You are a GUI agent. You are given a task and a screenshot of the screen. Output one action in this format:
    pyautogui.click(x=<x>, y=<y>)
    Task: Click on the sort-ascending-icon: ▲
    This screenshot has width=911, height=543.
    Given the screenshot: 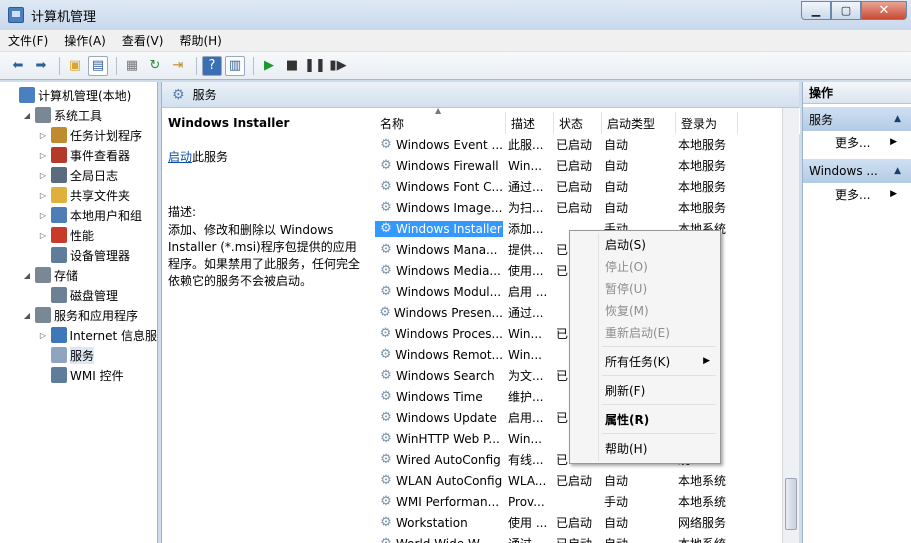 What is the action you would take?
    pyautogui.click(x=438, y=111)
    